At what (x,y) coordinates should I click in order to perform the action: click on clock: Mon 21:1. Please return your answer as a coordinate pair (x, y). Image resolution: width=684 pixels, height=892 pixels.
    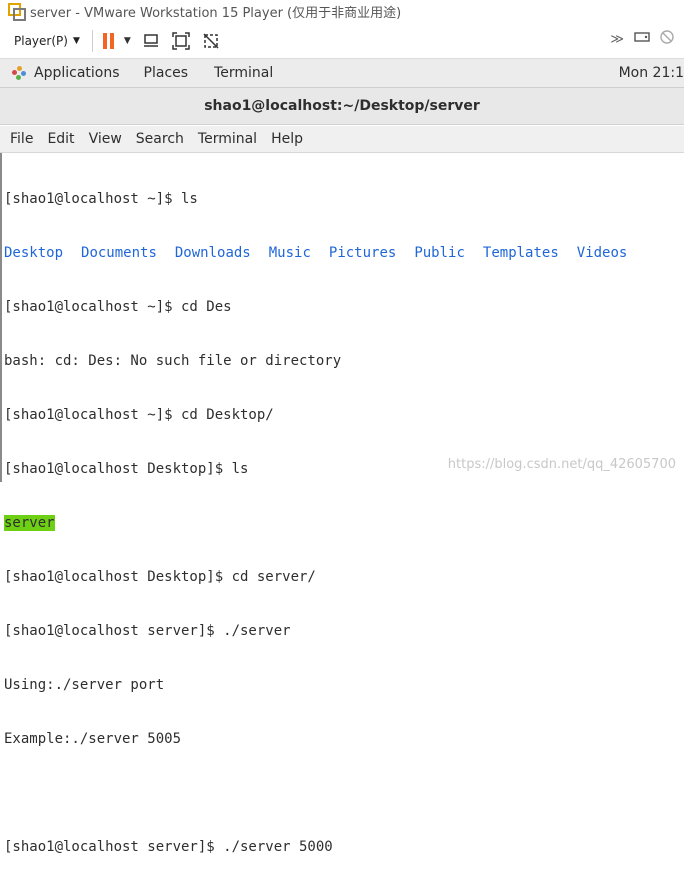
    Looking at the image, I should click on (651, 73).